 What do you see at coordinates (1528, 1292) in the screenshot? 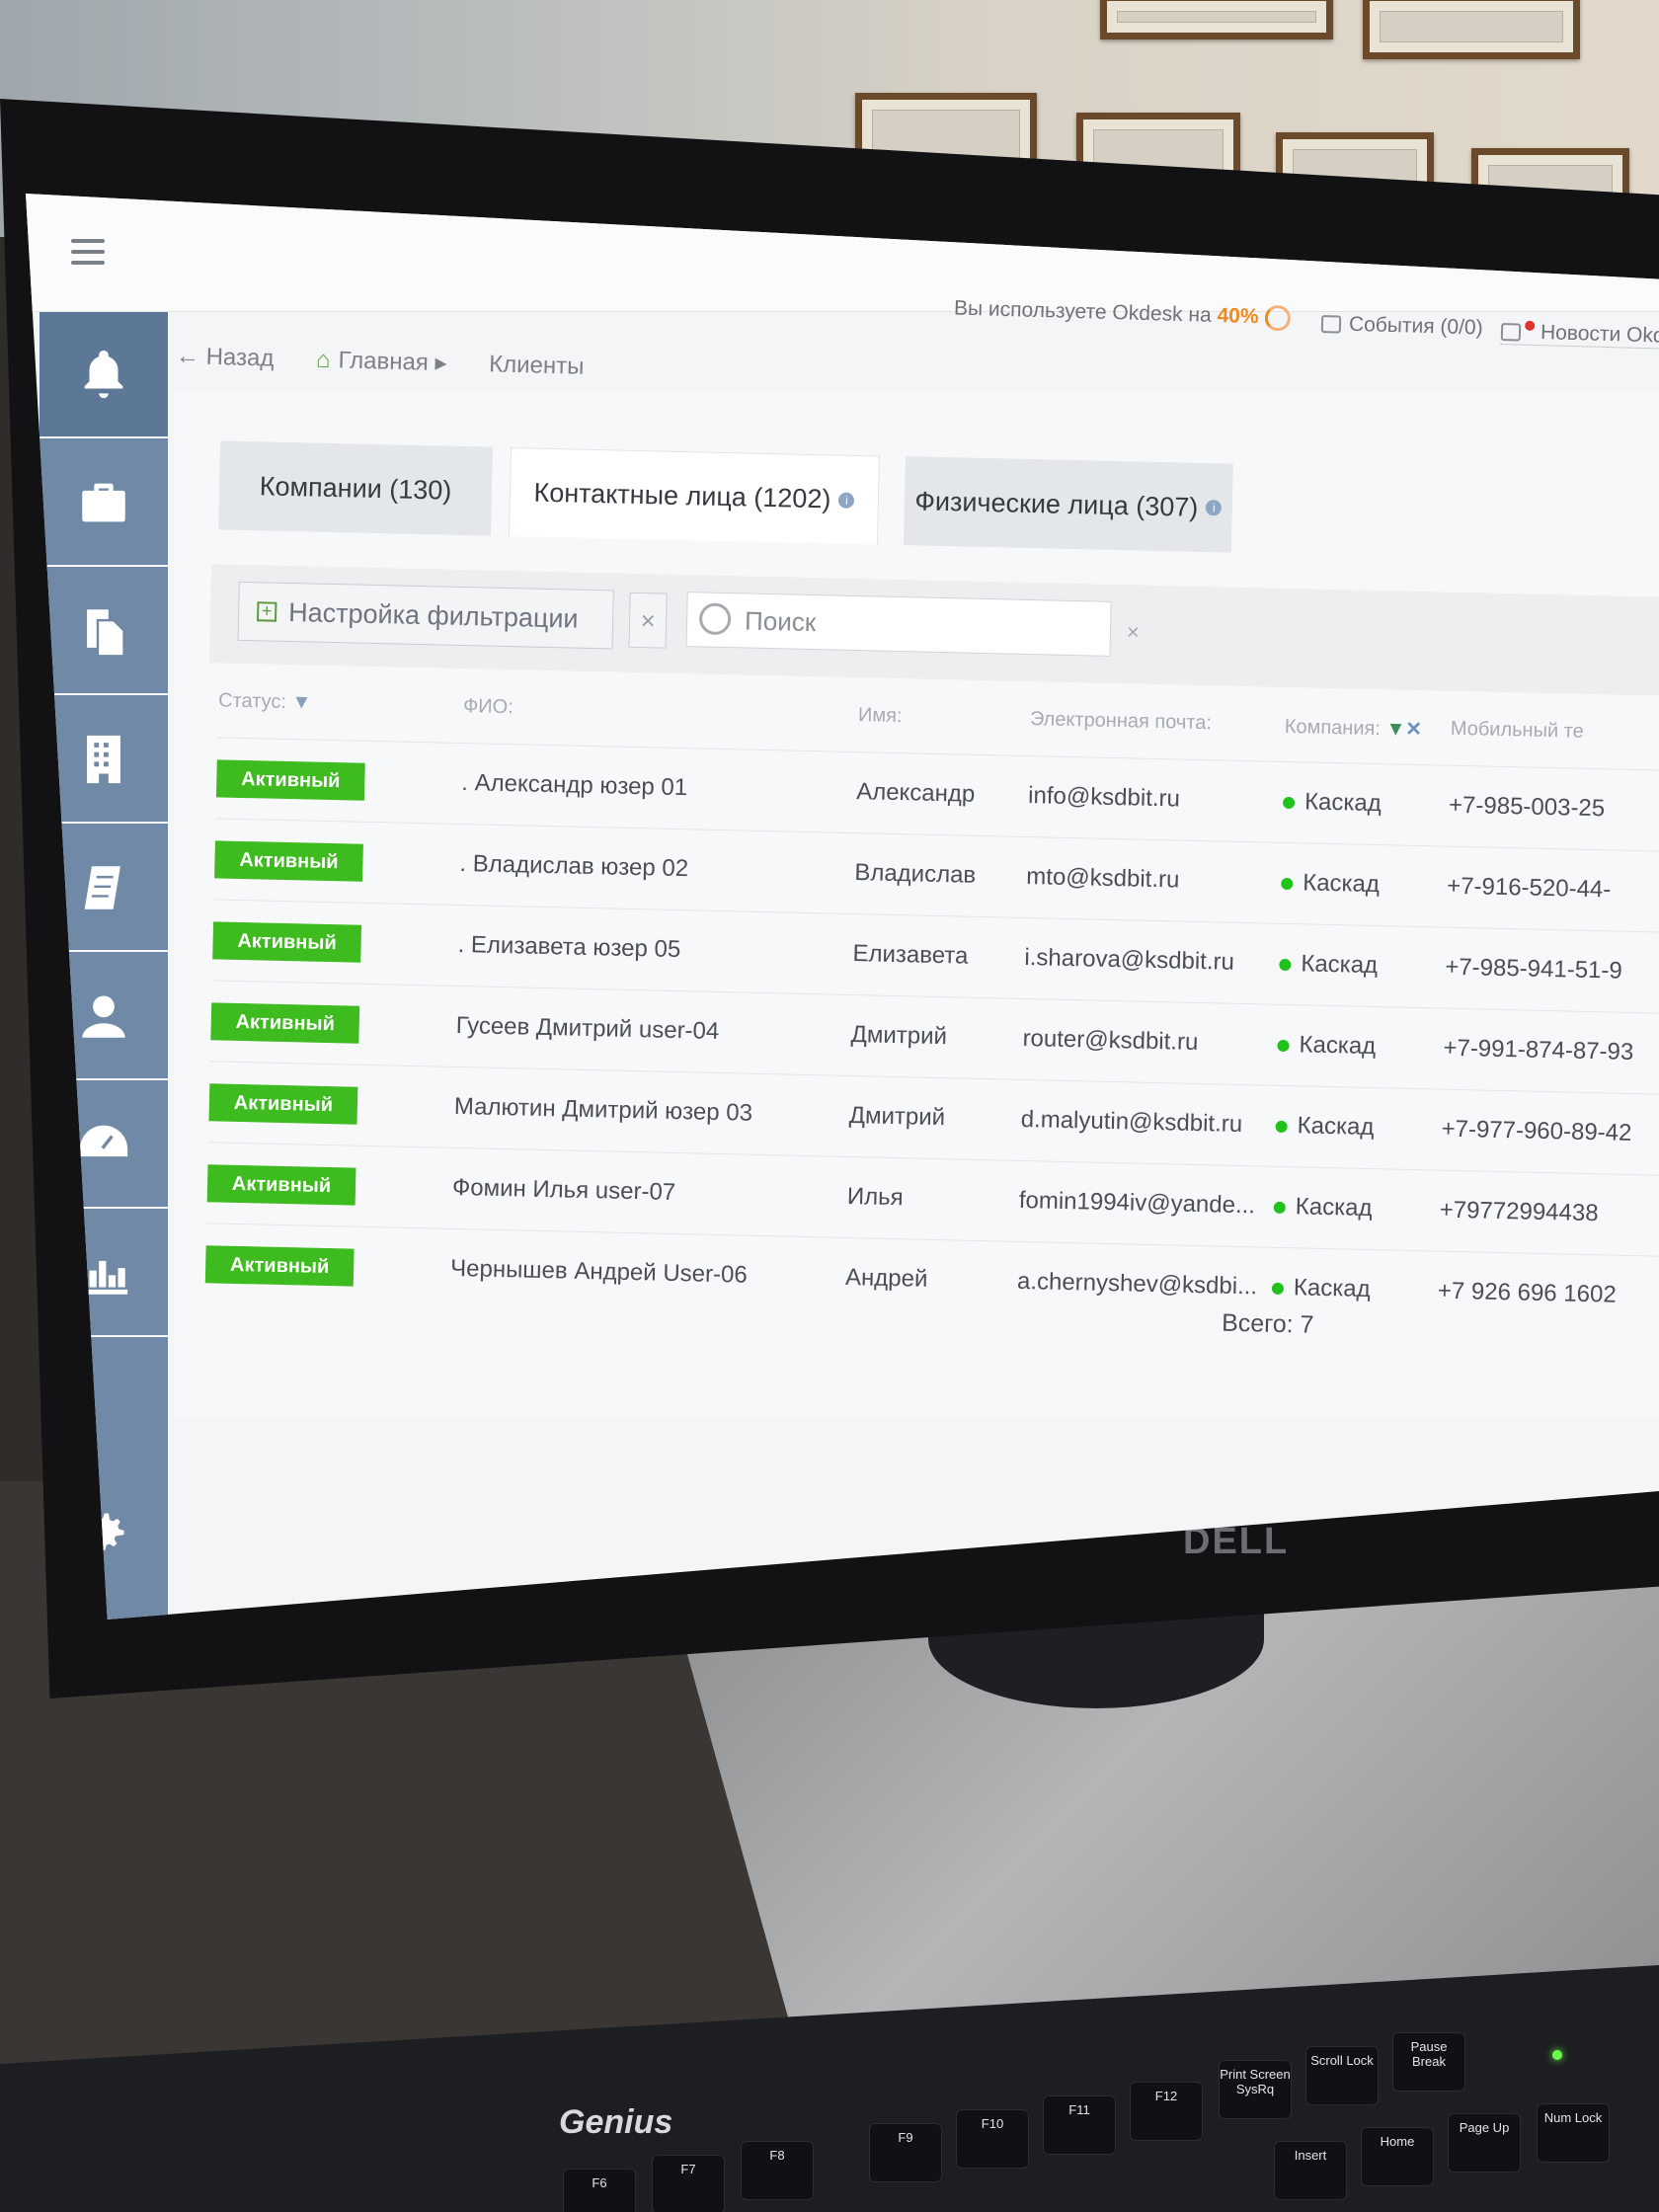
I see `cell-phone: +7 926 696 1602` at bounding box center [1528, 1292].